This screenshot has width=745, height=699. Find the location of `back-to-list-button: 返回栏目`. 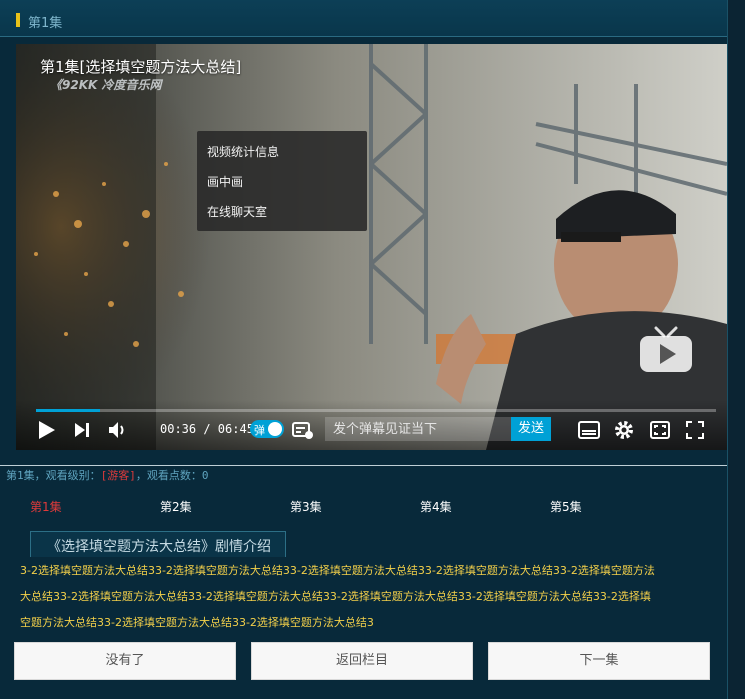

back-to-list-button: 返回栏目 is located at coordinates (362, 661).